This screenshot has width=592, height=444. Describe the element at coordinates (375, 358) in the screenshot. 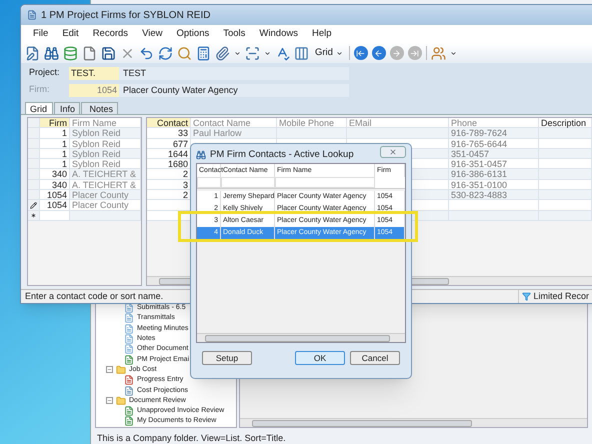

I see `dialog-button: Cancel` at that location.